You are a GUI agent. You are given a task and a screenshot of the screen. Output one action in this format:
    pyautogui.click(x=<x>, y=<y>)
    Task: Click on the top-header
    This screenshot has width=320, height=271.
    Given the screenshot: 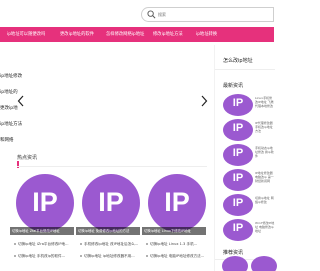 What is the action you would take?
    pyautogui.click(x=137, y=13)
    